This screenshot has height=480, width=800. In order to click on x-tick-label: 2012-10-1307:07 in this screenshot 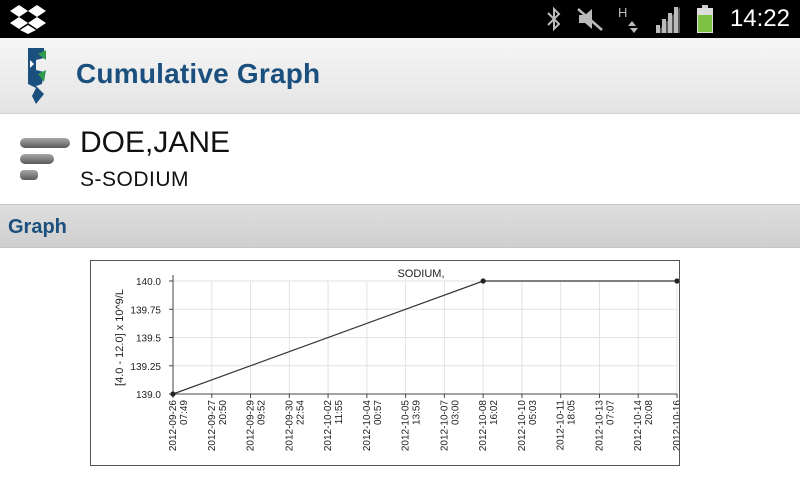, I will do `click(605, 426)`.